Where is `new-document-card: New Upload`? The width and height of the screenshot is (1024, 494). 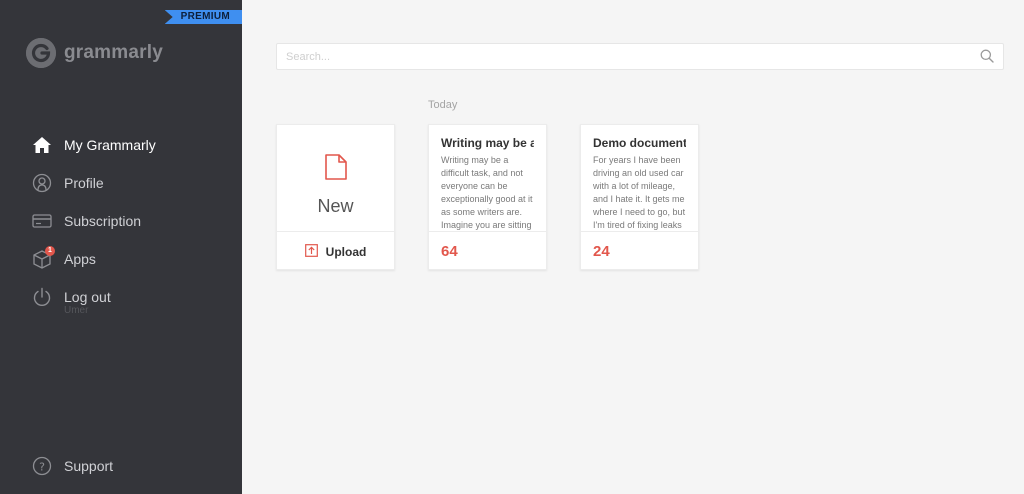
new-document-card: New Upload is located at coordinates (335, 197).